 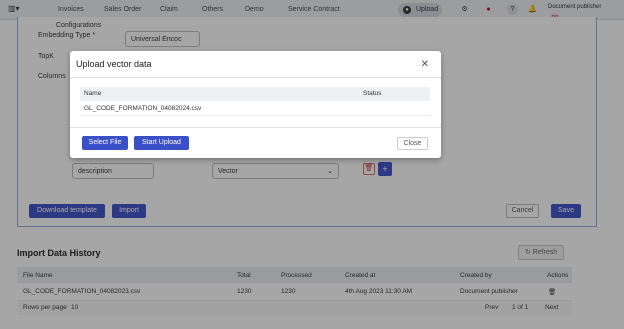 I want to click on column-header-status: Status, so click(x=372, y=93).